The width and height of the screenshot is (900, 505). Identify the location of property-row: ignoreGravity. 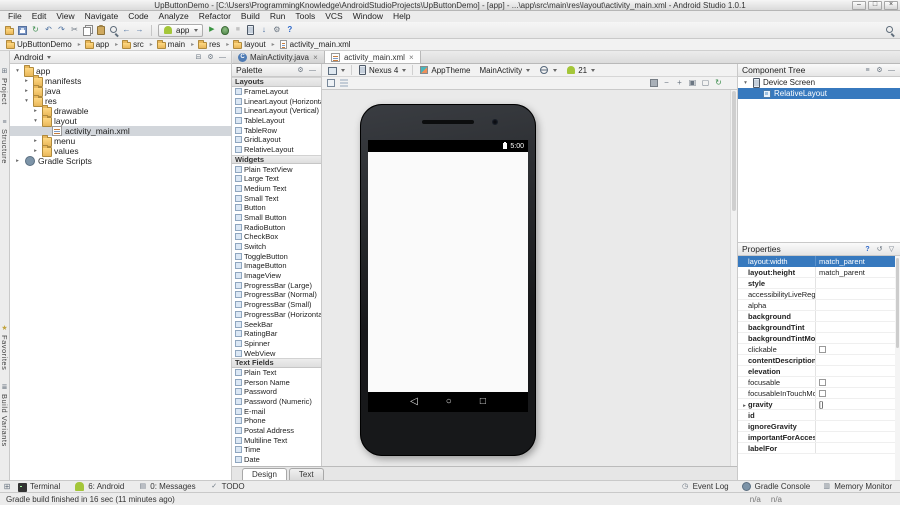
(819, 426).